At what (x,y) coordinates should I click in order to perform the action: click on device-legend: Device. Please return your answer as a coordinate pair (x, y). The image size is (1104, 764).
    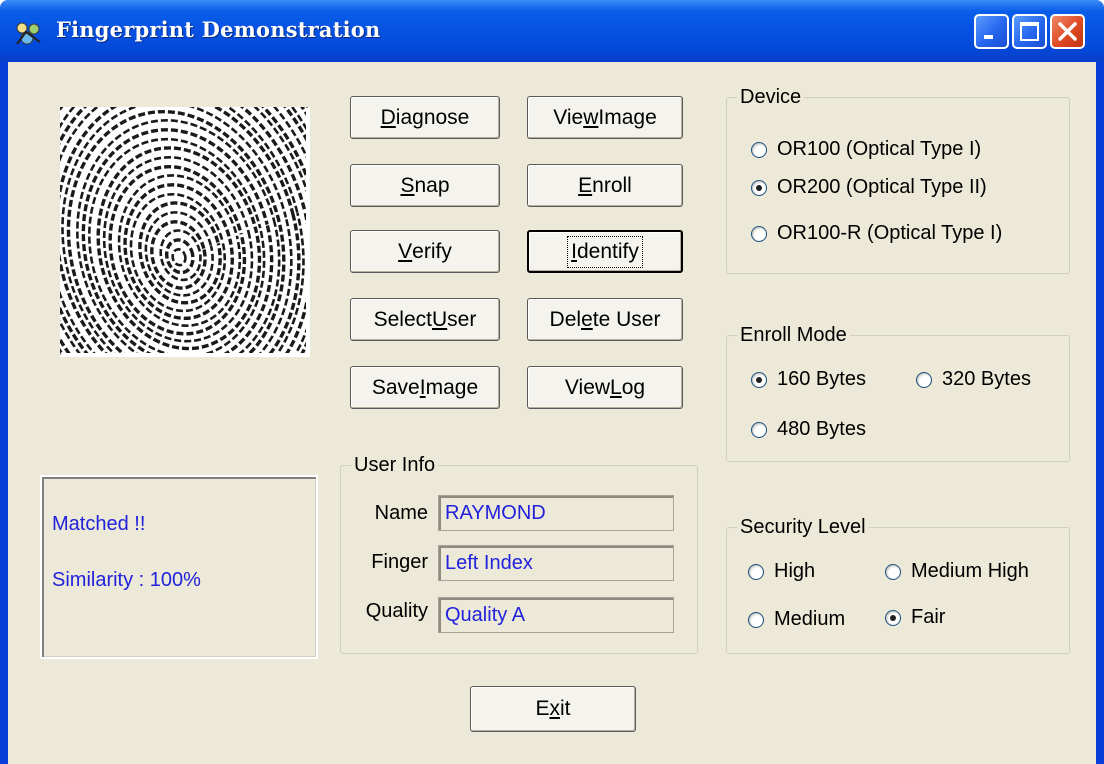
    Looking at the image, I should click on (771, 97).